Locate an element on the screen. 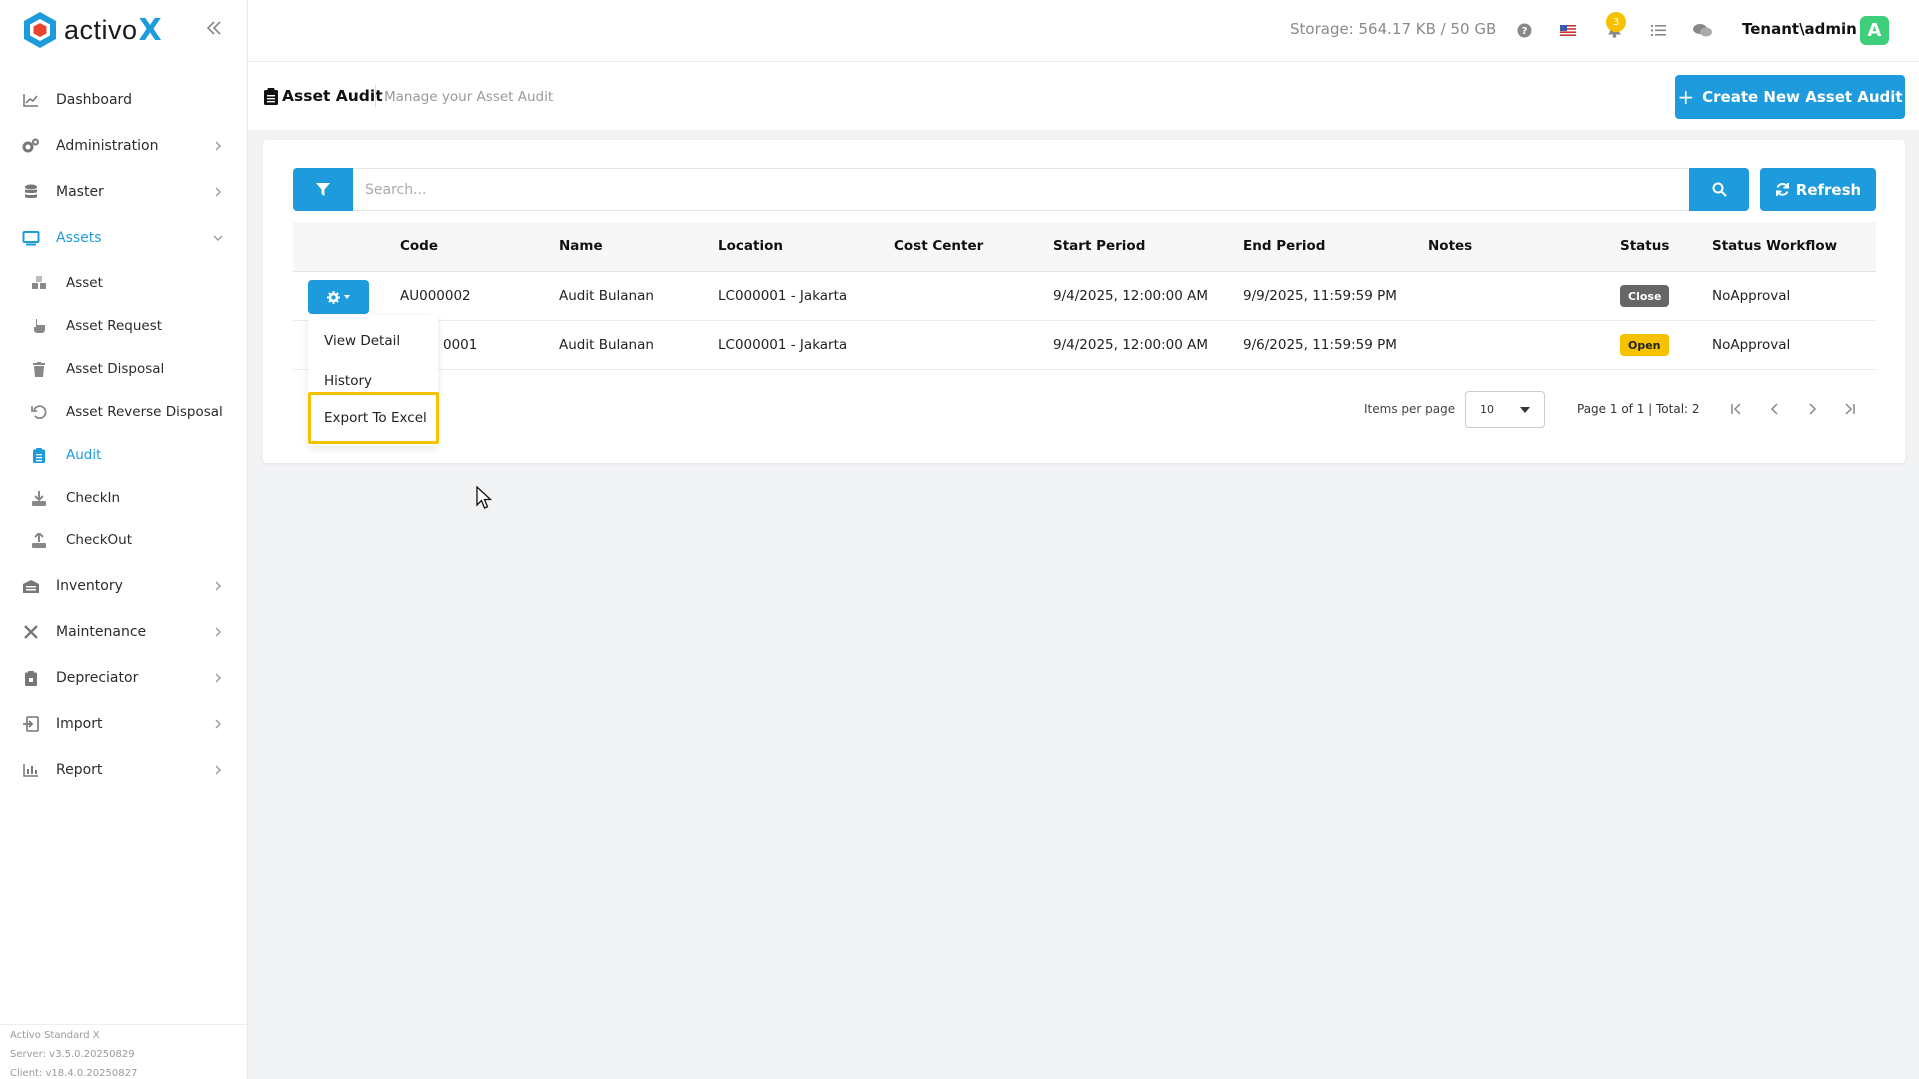 Image resolution: width=1919 pixels, height=1079 pixels. last-page-button is located at coordinates (1849, 409).